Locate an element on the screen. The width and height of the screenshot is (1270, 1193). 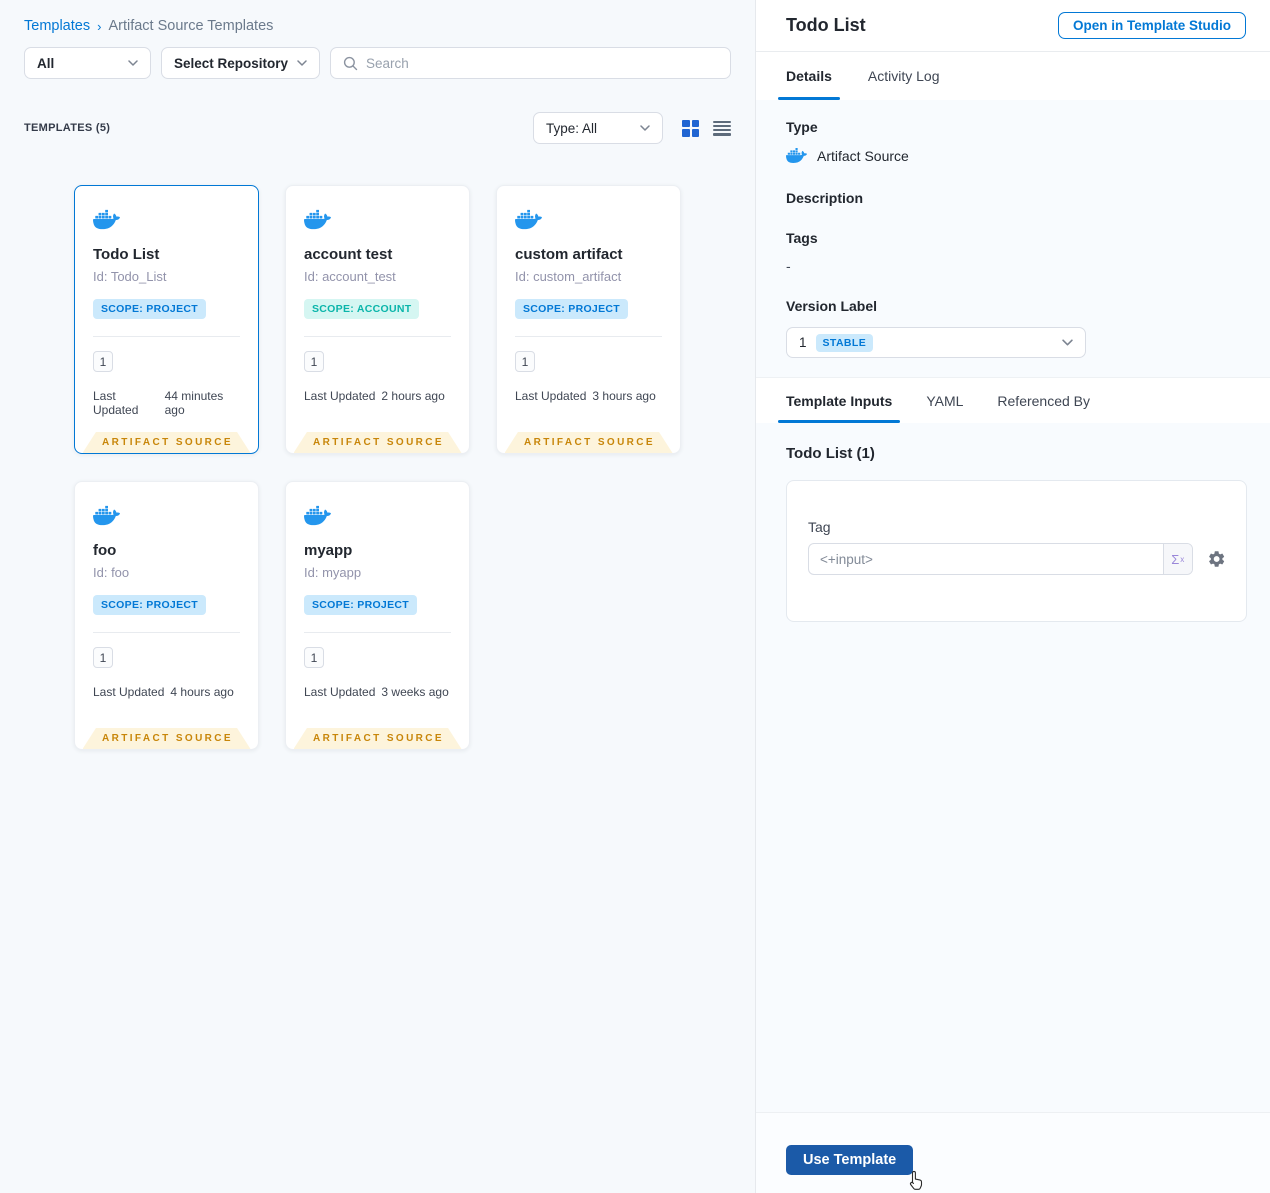
template-card-title: myapp is located at coordinates (328, 550).